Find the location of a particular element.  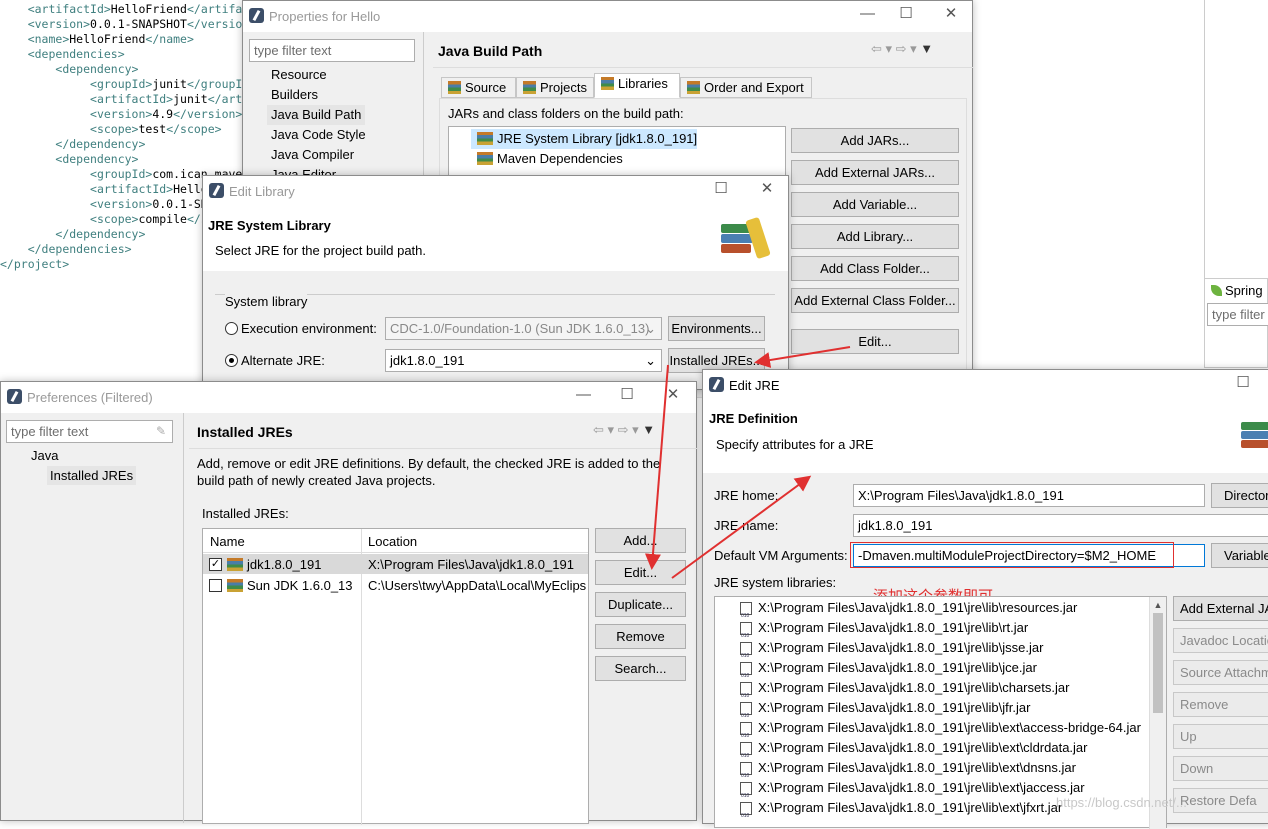

arrow-to-vm-args is located at coordinates (741, 527).